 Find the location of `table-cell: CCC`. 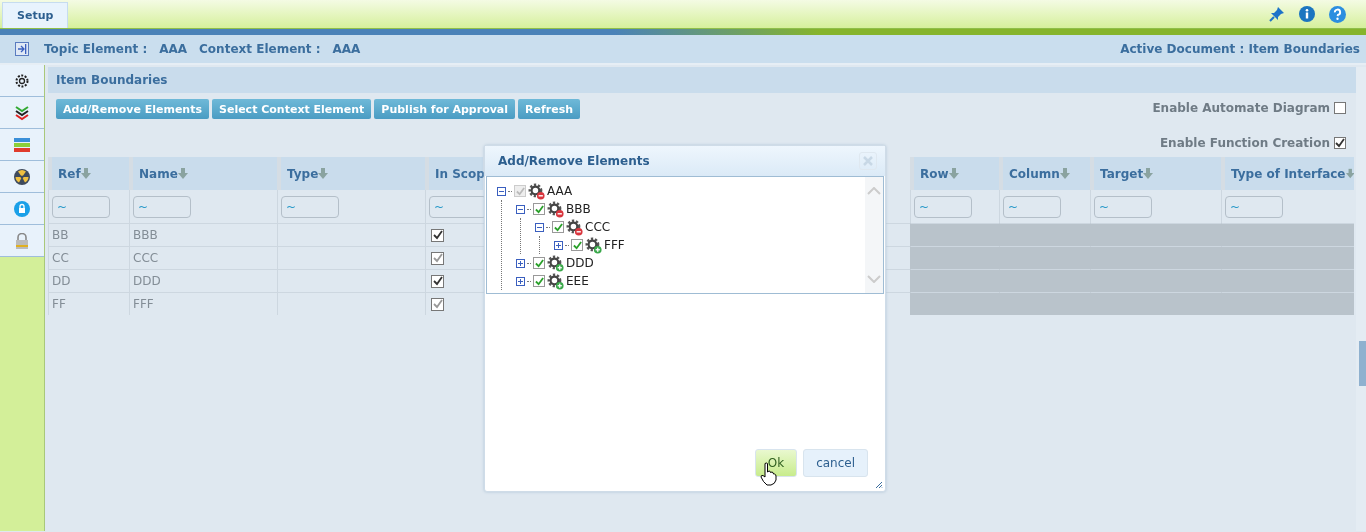

table-cell: CCC is located at coordinates (203, 257).